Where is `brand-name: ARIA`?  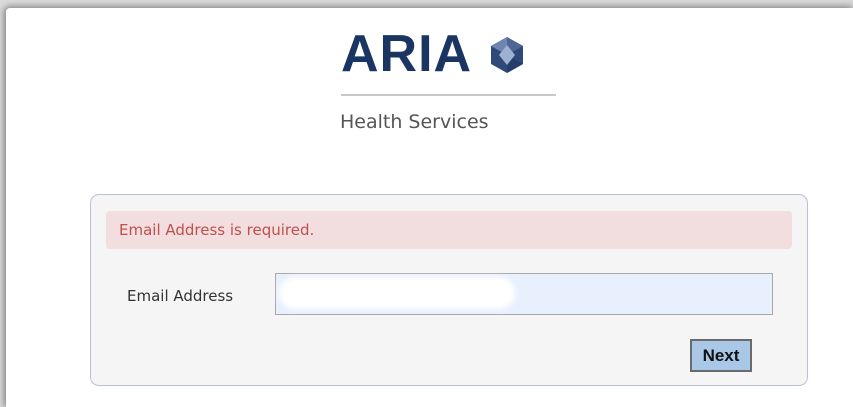
brand-name: ARIA is located at coordinates (407, 54).